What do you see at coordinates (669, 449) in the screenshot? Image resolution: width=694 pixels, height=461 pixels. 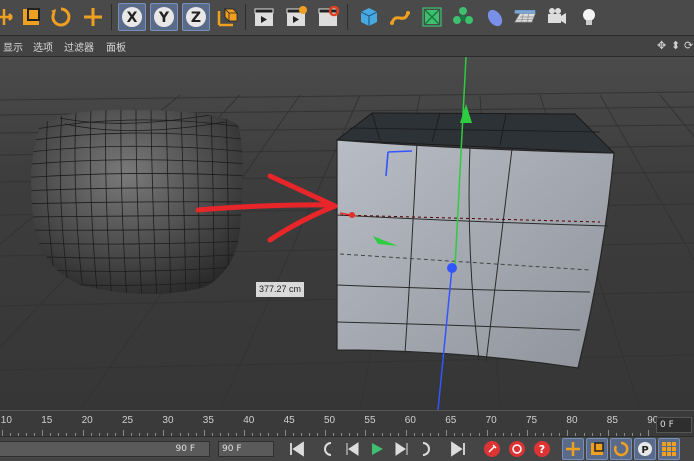 I see `grid-key-icon` at bounding box center [669, 449].